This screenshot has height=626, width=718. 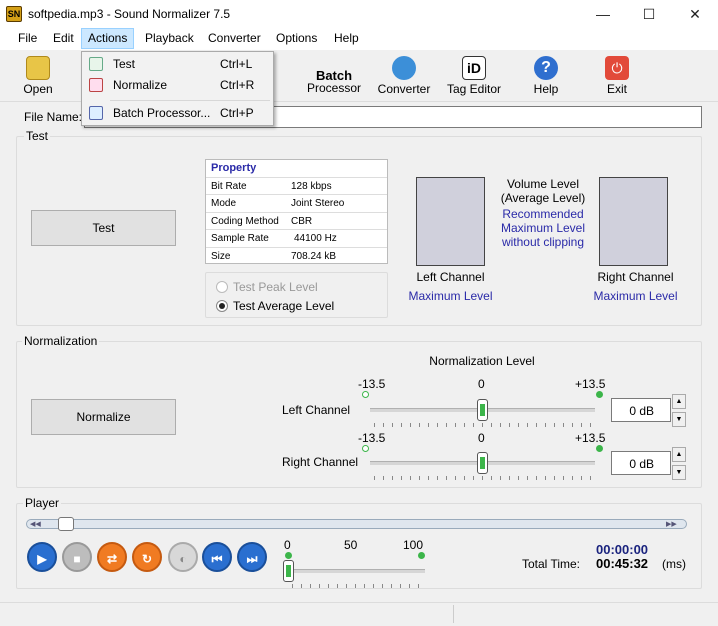 What do you see at coordinates (450, 296) in the screenshot?
I see `left-max-level: Maximum Level` at bounding box center [450, 296].